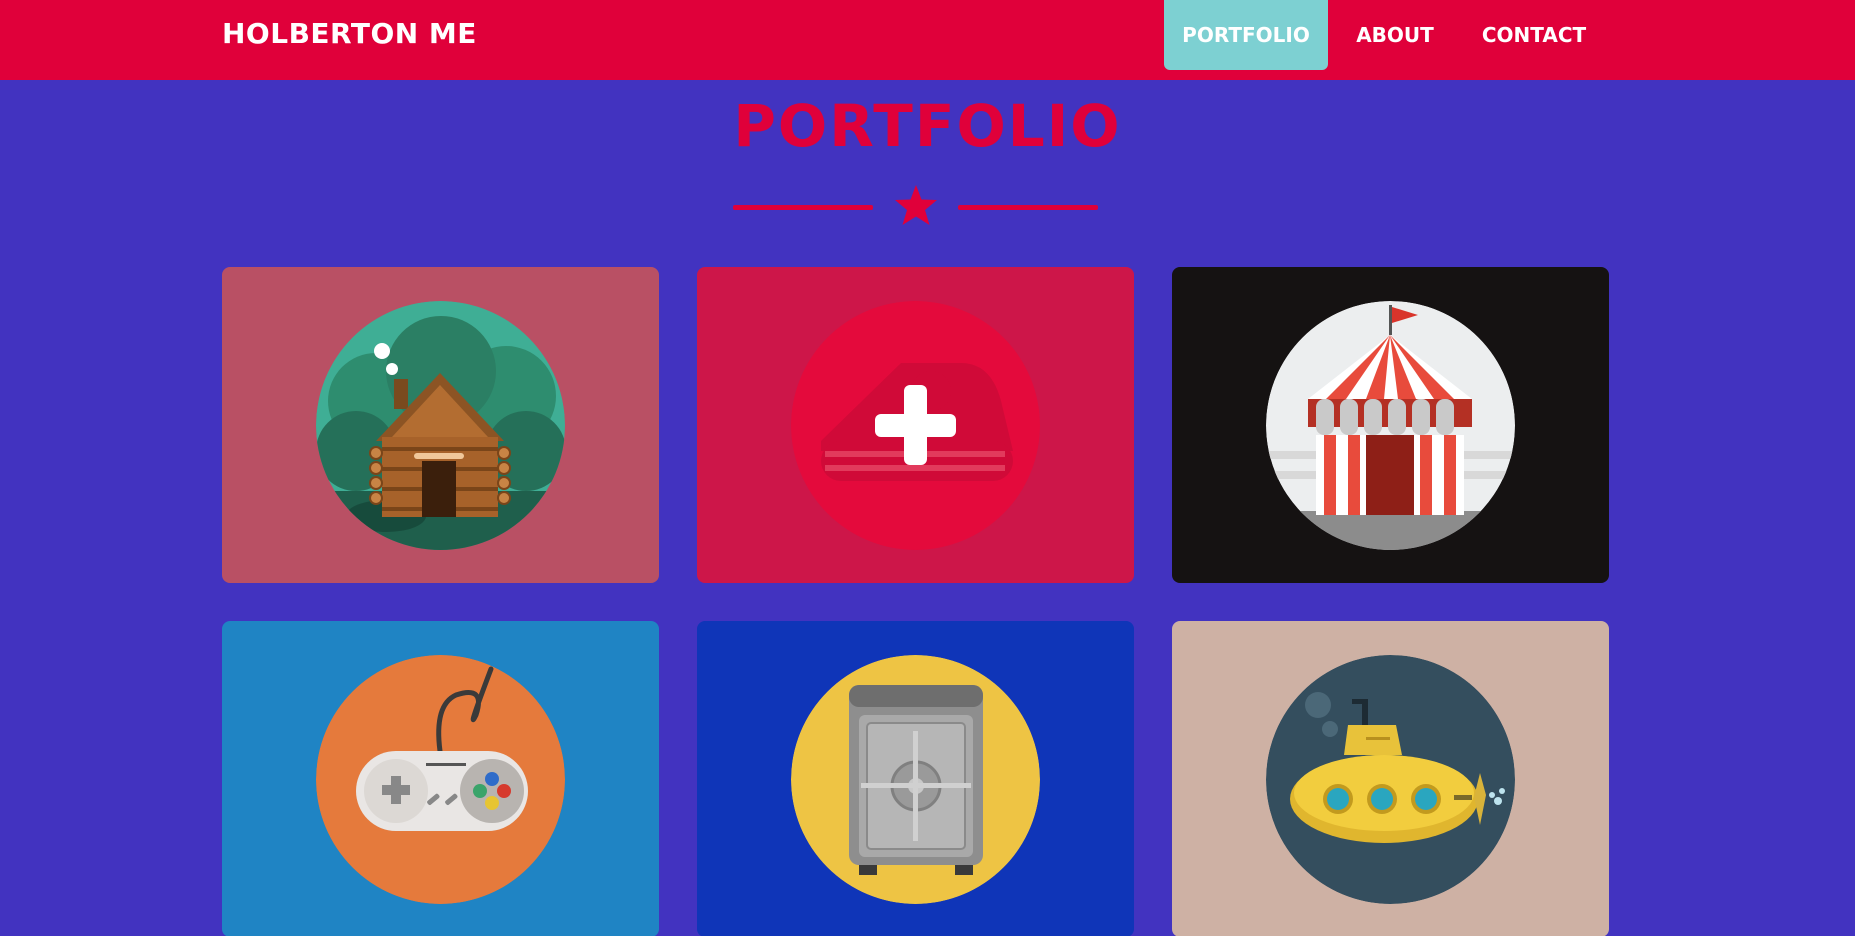 Image resolution: width=1855 pixels, height=936 pixels. I want to click on nav-item-portfolio: PORTFOLIO, so click(1246, 35).